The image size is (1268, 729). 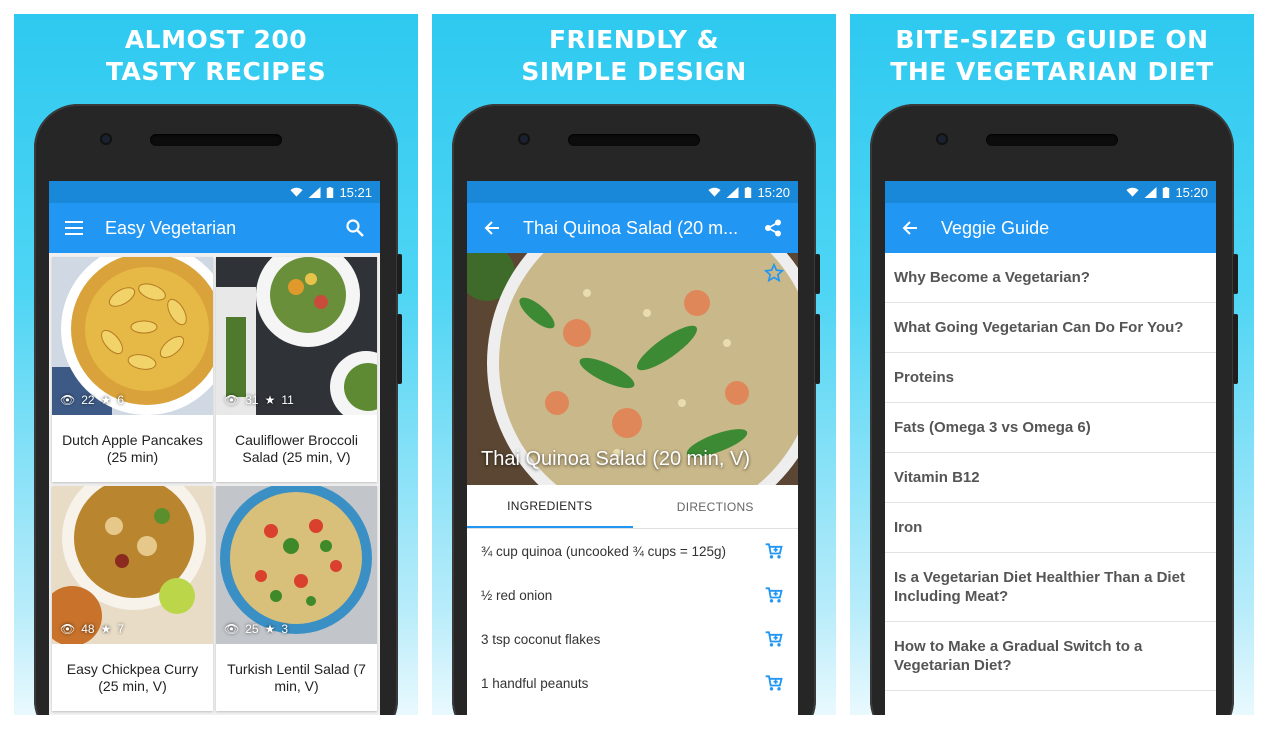 I want to click on guide-item-partial, so click(x=1050, y=703).